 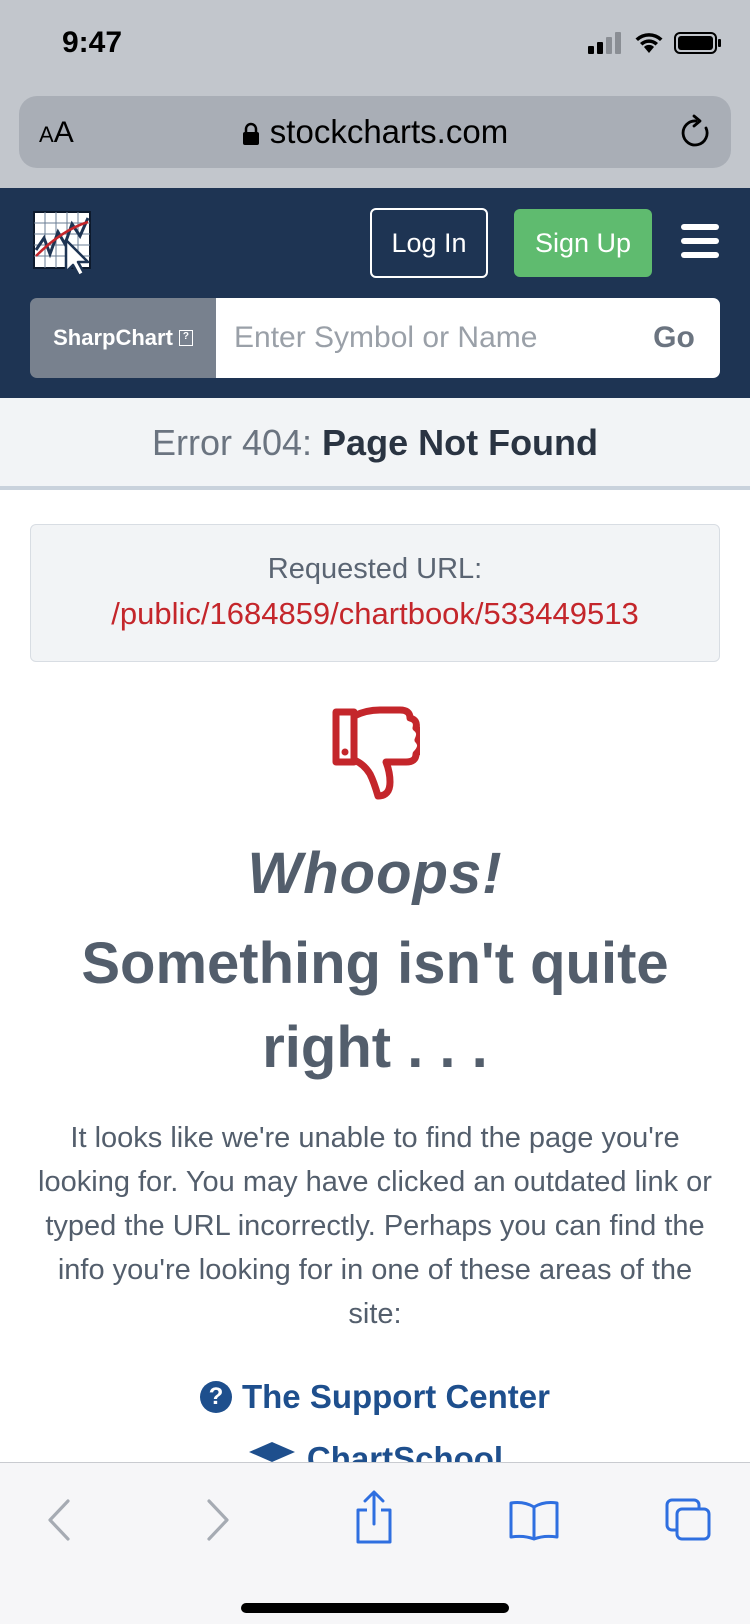 I want to click on hamburger-menu-icon, so click(x=700, y=241).